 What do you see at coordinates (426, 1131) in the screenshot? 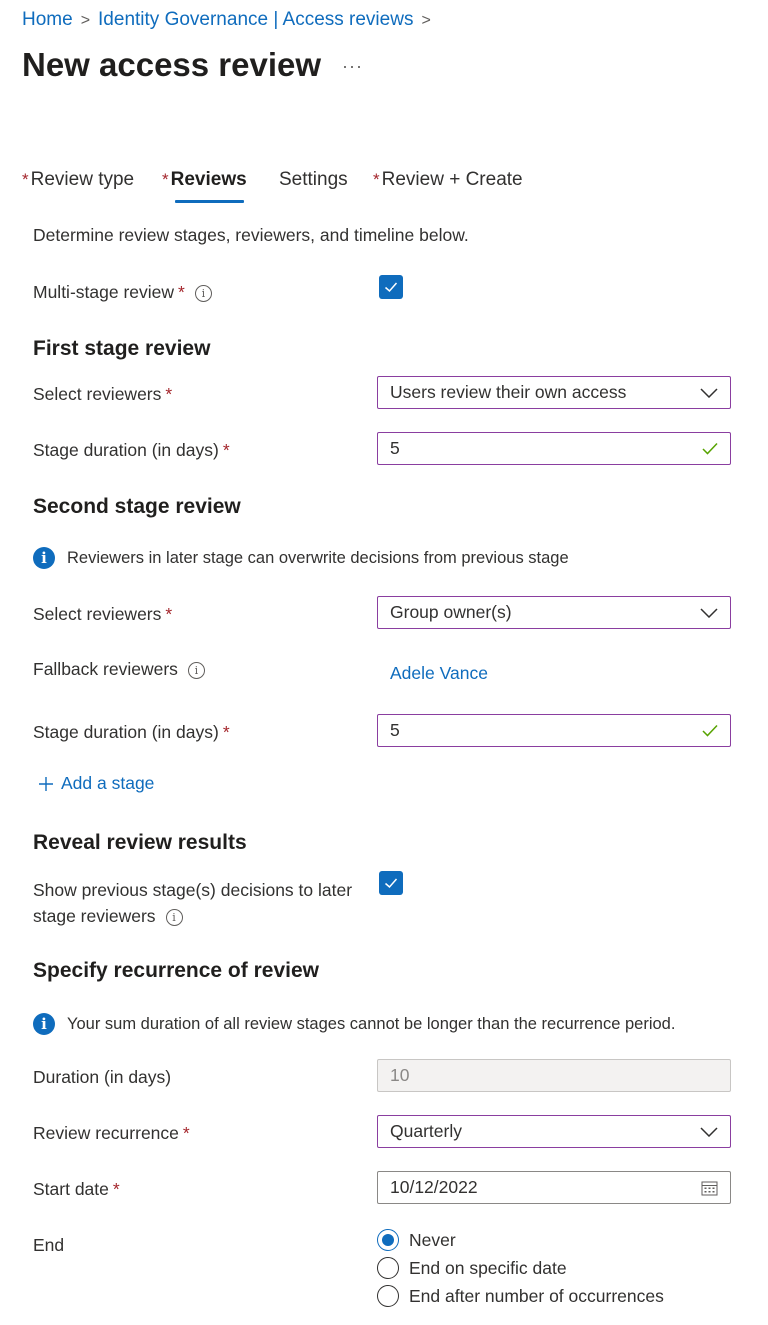
I see `dropdown-value: Quarterly` at bounding box center [426, 1131].